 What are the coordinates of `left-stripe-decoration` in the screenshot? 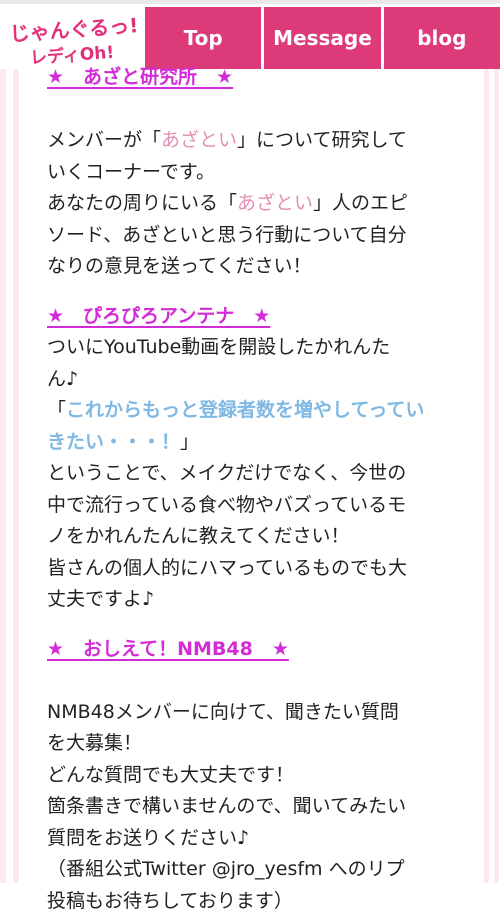 It's located at (13, 476).